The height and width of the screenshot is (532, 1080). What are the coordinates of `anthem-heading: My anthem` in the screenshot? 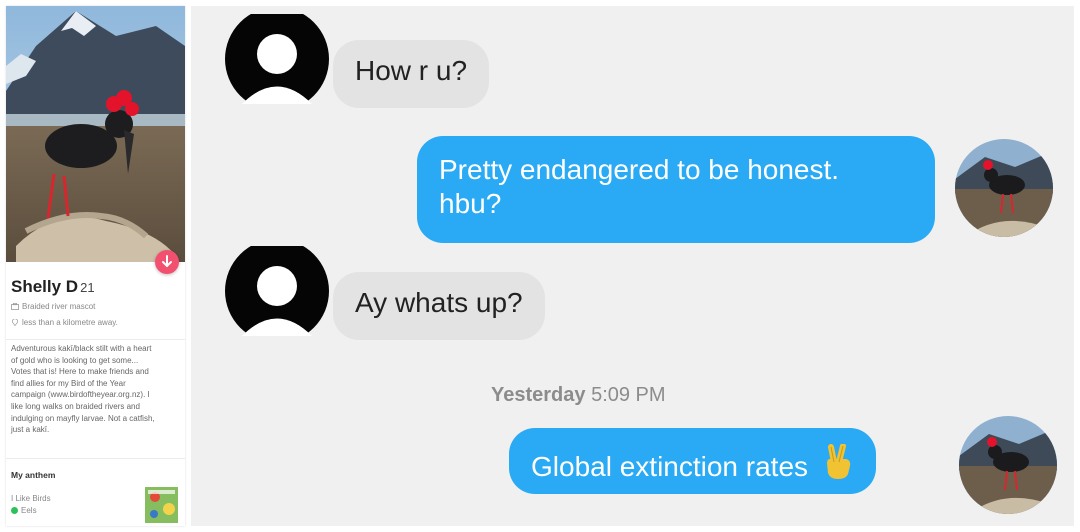 It's located at (33, 475).